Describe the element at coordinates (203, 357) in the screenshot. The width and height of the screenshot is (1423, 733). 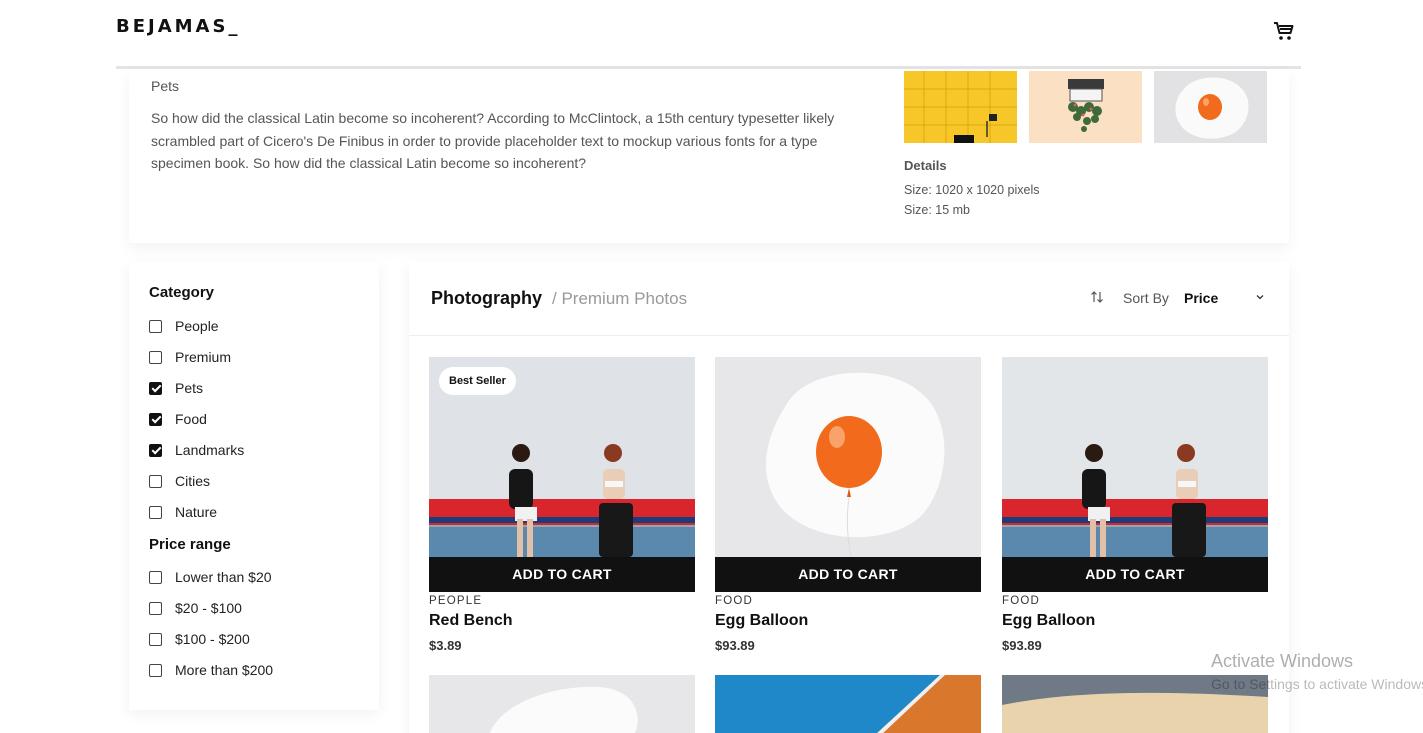
I see `filter-label: Premium` at that location.